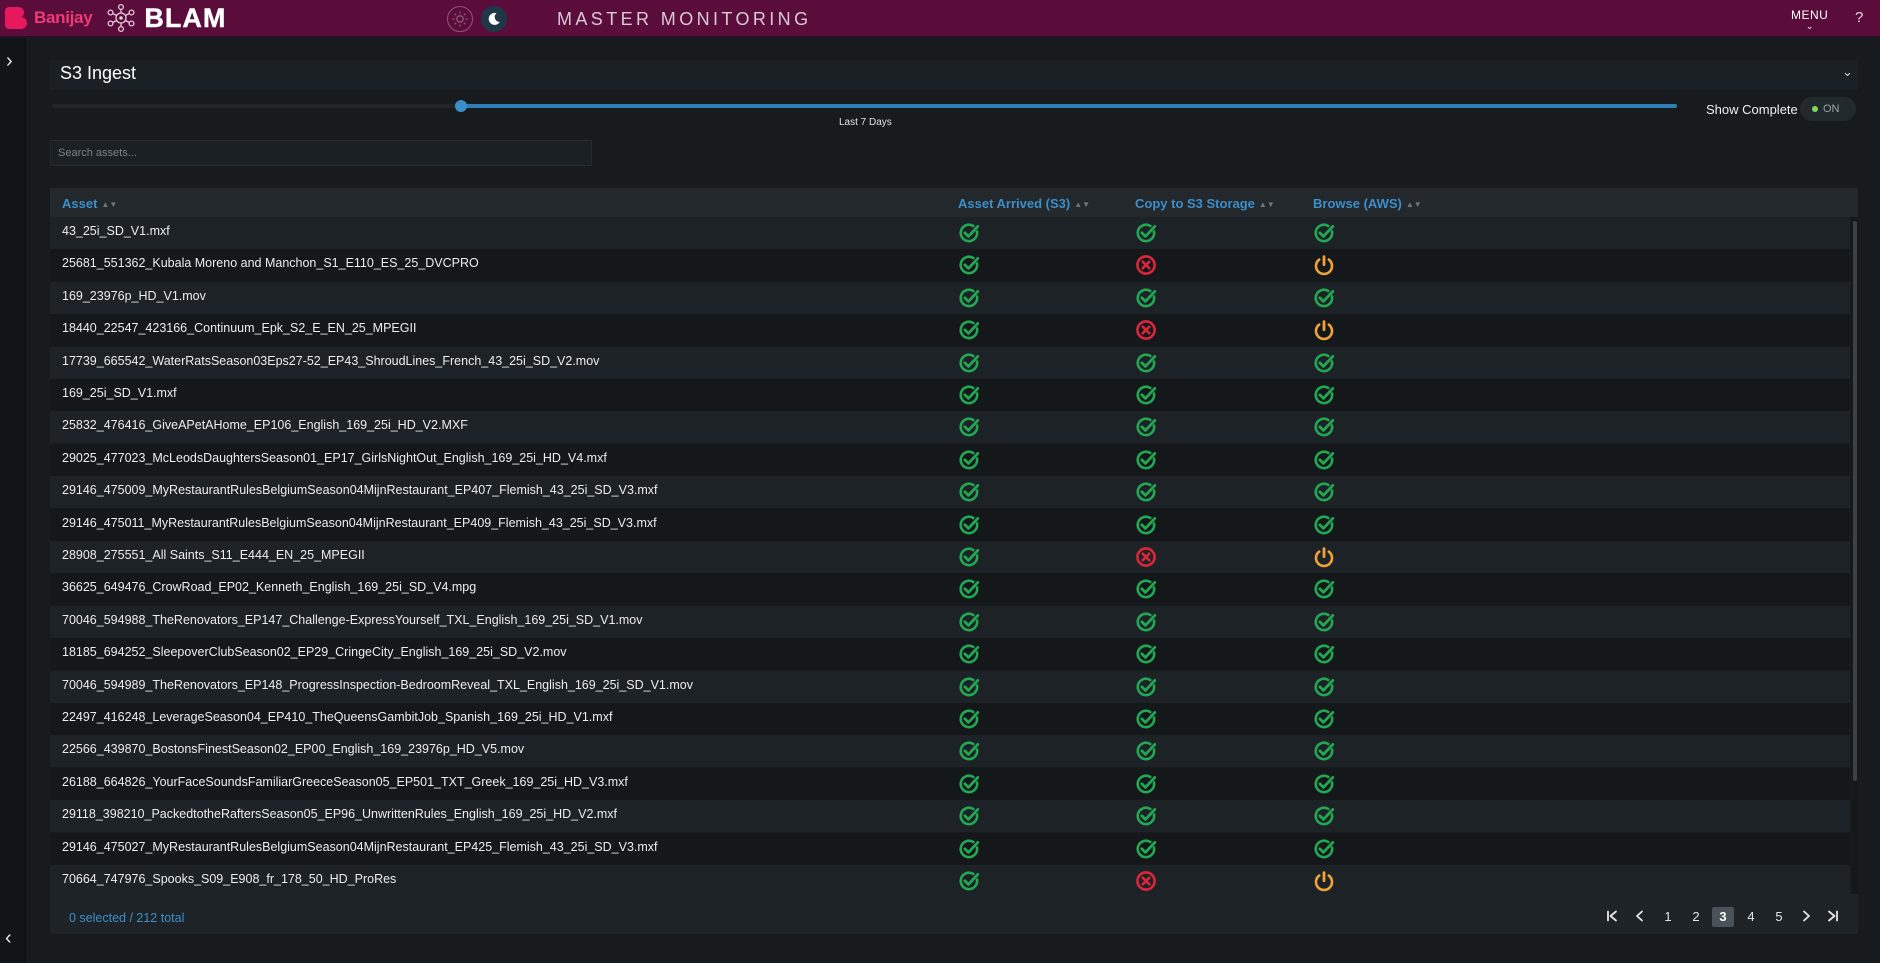  I want to click on date-range-label: Last 7 Days, so click(865, 122).